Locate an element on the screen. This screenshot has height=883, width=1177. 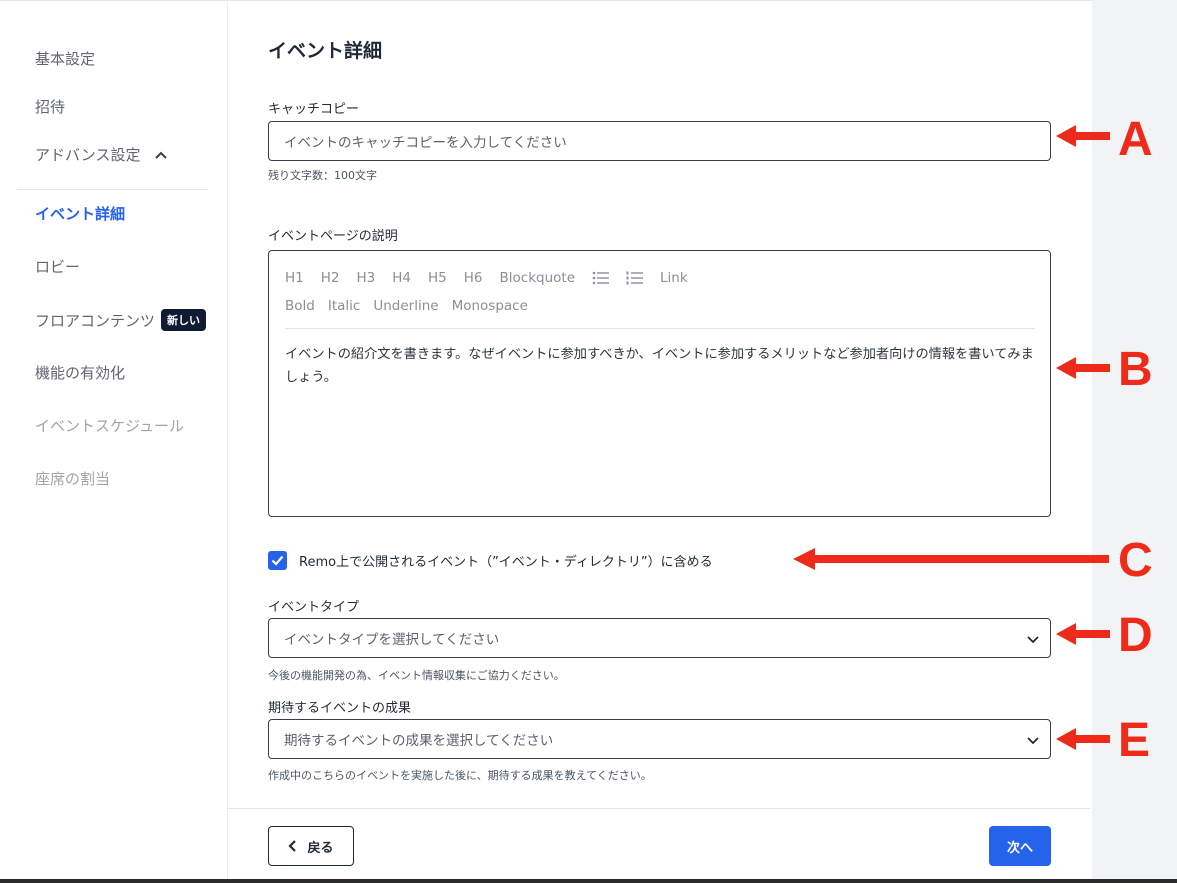
sidebar-item-label: イベントスケジュール is located at coordinates (109, 426).